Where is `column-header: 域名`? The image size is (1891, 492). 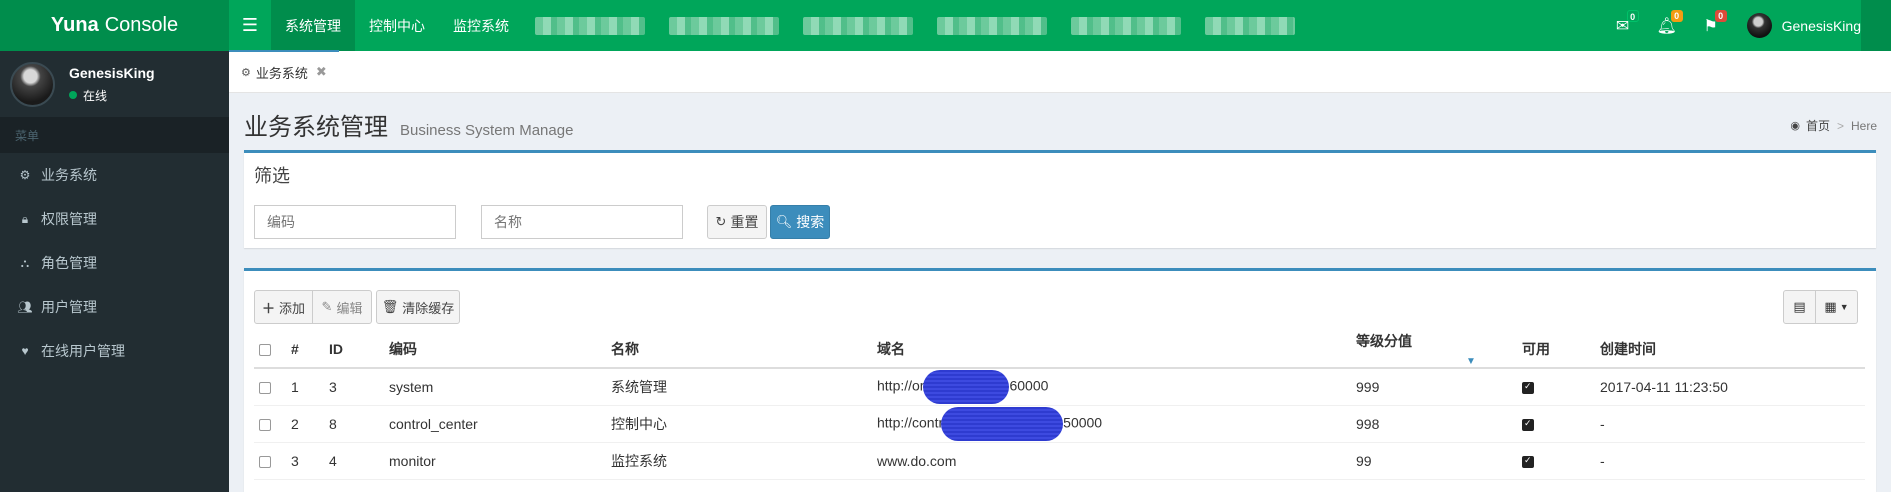 column-header: 域名 is located at coordinates (1111, 350).